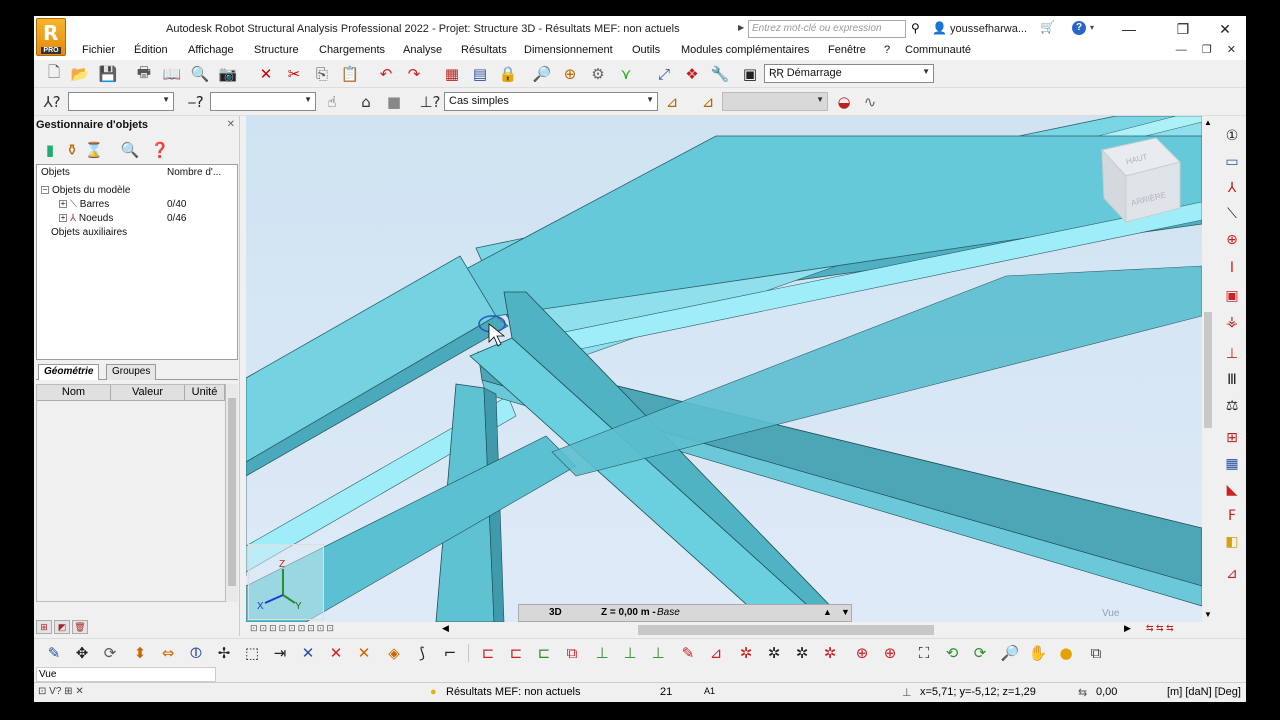  What do you see at coordinates (252, 653) in the screenshot?
I see `stretch-icon: ⬚` at bounding box center [252, 653].